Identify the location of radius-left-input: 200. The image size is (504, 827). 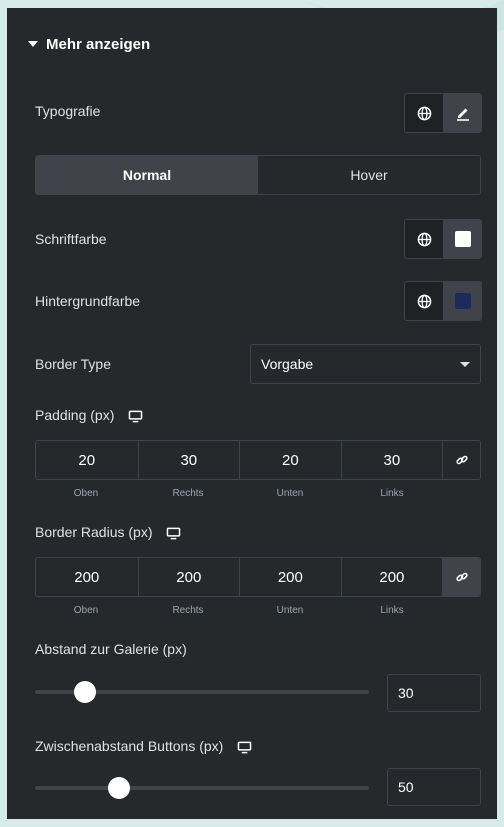
(391, 577).